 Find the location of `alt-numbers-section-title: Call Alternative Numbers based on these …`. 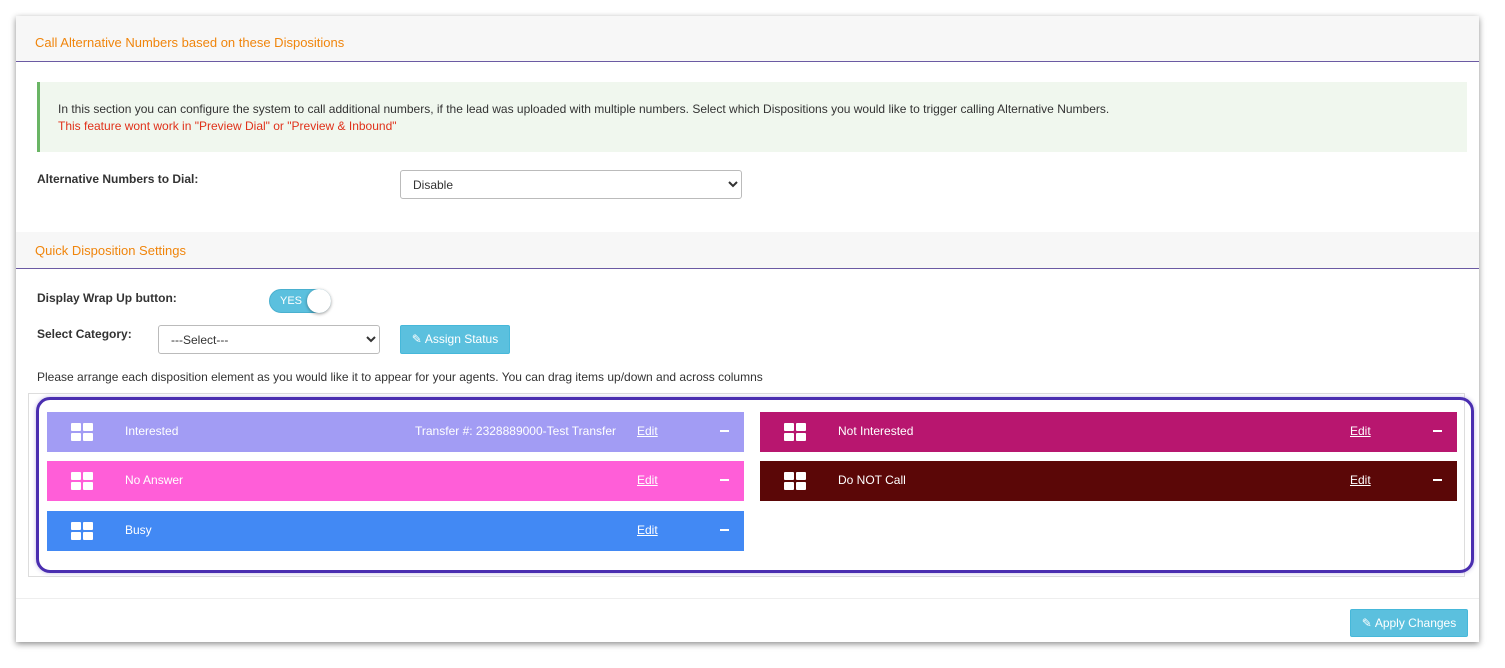

alt-numbers-section-title: Call Alternative Numbers based on these … is located at coordinates (190, 42).